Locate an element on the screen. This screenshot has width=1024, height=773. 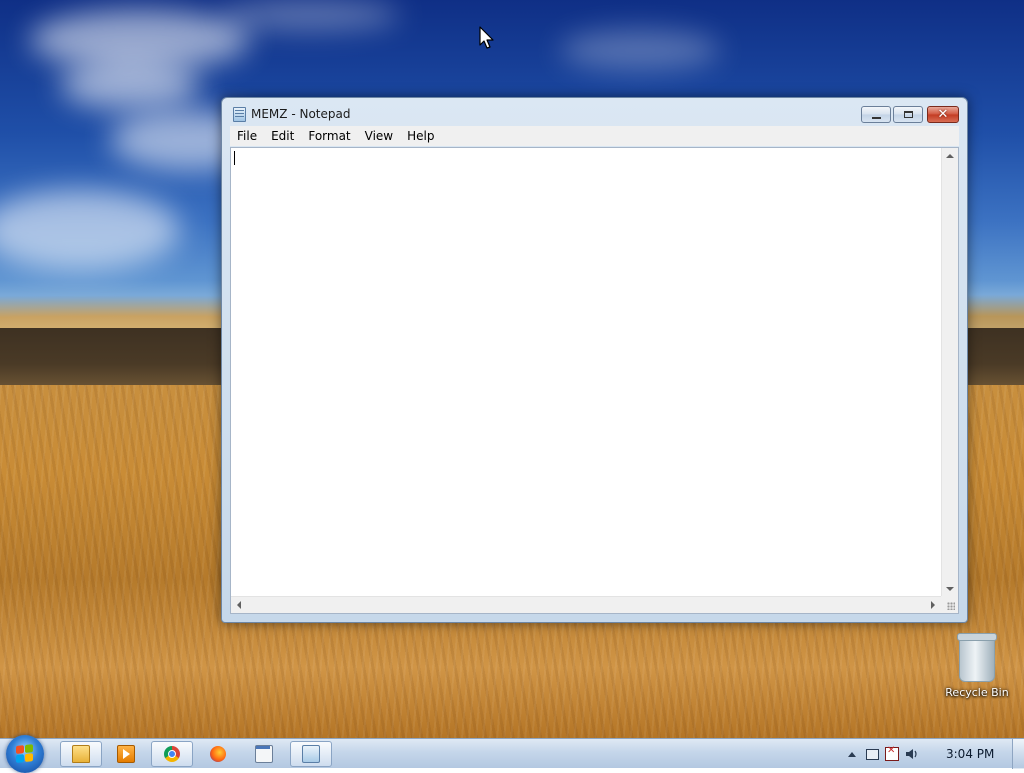
show-hidden-icons-button is located at coordinates (852, 754).